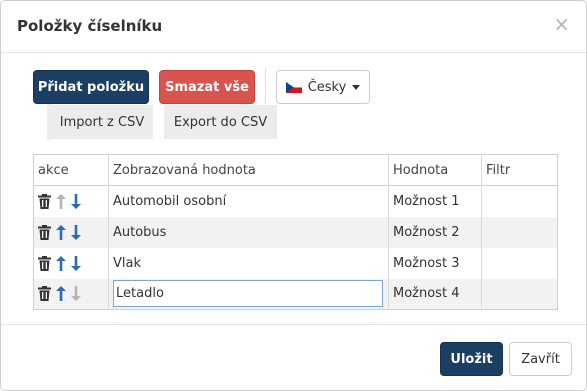 Image resolution: width=587 pixels, height=391 pixels. Describe the element at coordinates (90, 26) in the screenshot. I see `dialog-title: Položky číselníku` at that location.